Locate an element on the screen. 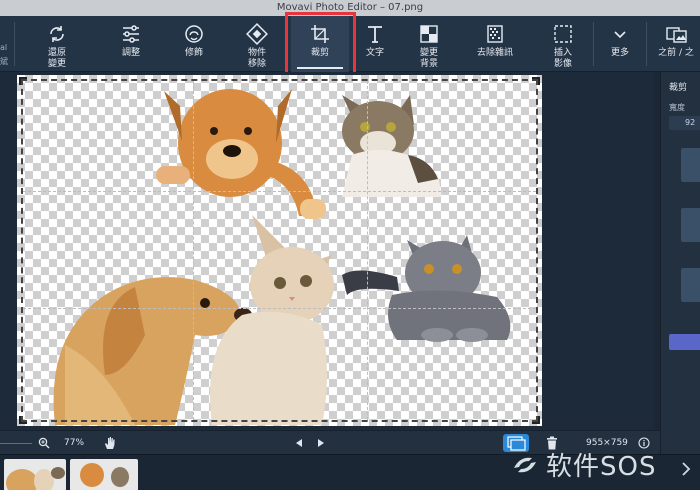 This screenshot has width=700, height=490. adjust-label: 調整 is located at coordinates (130, 53).